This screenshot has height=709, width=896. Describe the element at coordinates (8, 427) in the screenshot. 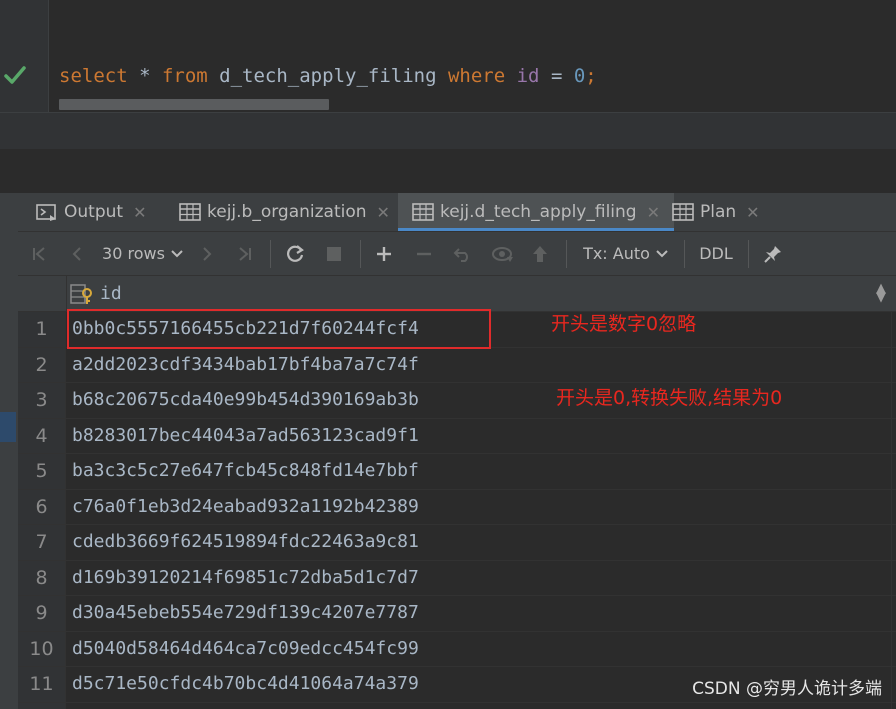

I see `left-selection-marker` at that location.